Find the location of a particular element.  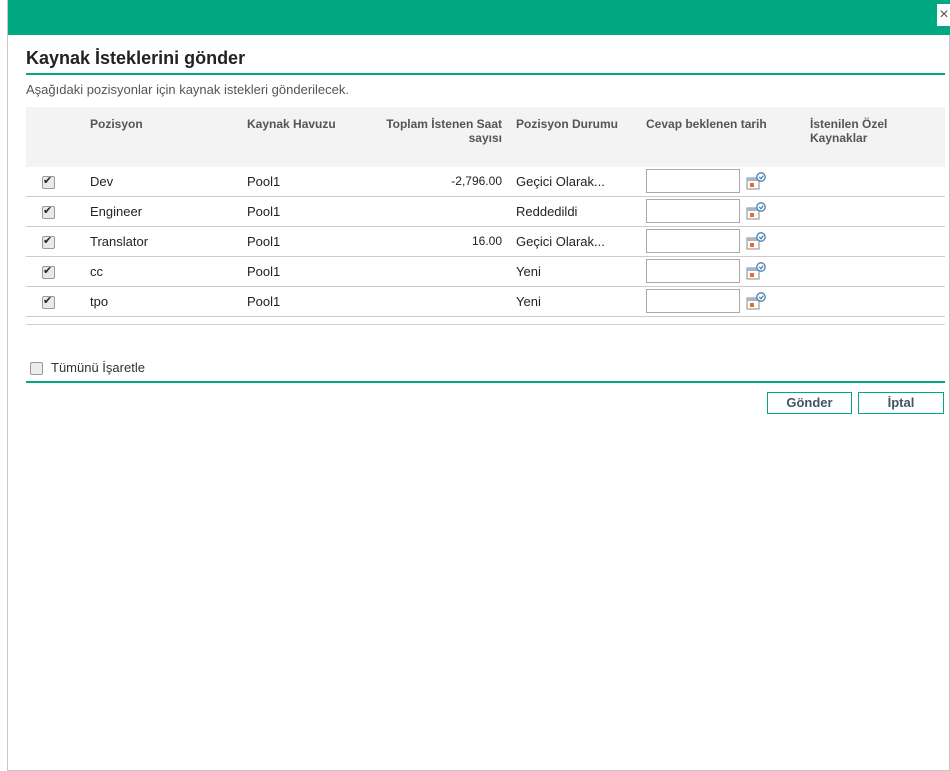

dialog-titlebar: × is located at coordinates (479, 17).